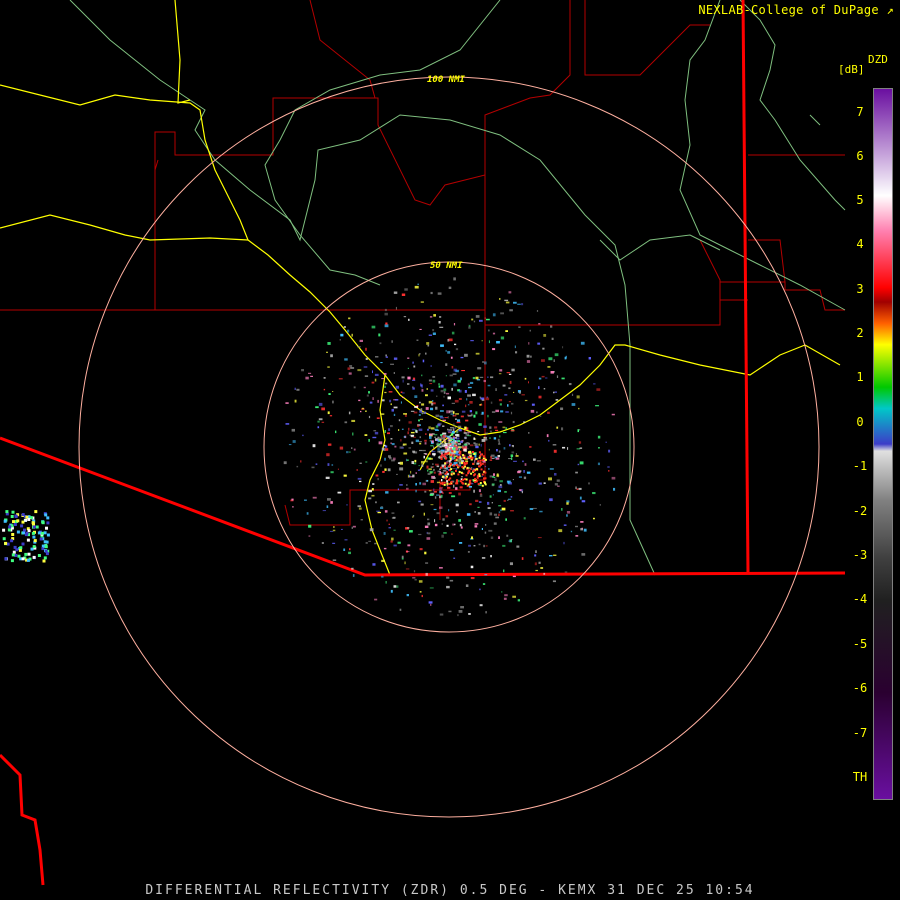 This screenshot has width=900, height=900. What do you see at coordinates (860, 466) in the screenshot?
I see `colorbar-tick: -1` at bounding box center [860, 466].